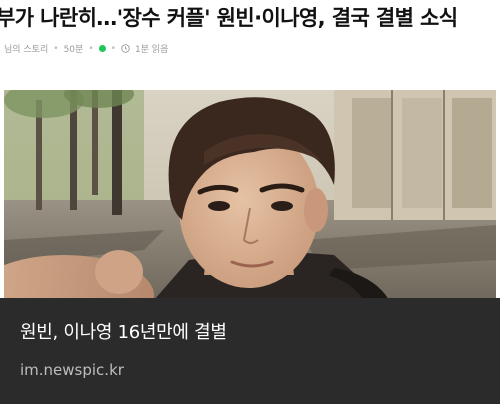 The width and height of the screenshot is (500, 404). What do you see at coordinates (86, 49) in the screenshot?
I see `article-meta: 님의 스토리 • 50분 • • 1분 읽음` at bounding box center [86, 49].